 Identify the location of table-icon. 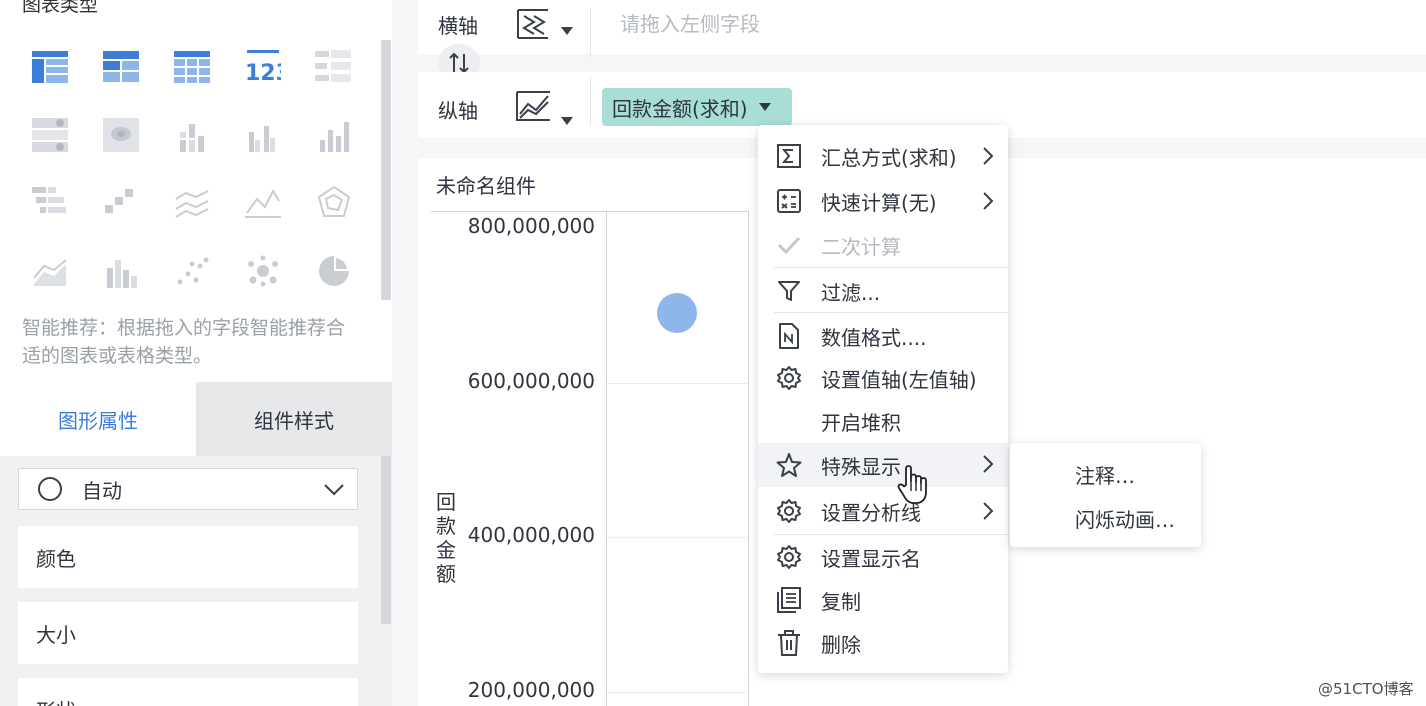
(50, 67).